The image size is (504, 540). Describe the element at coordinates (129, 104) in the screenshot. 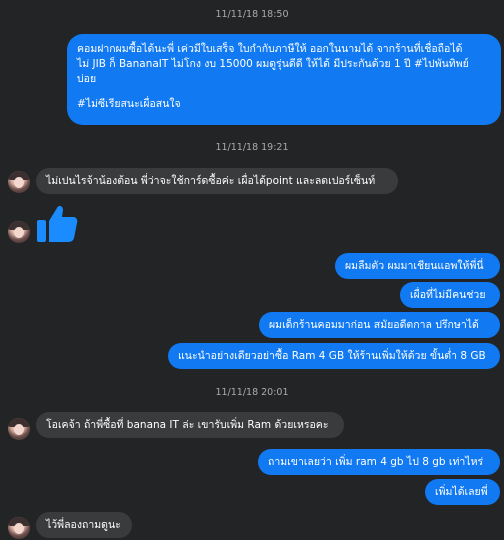

I see `message-text: #ไม่ซีเรียสนะเผื่อสนใจ` at that location.